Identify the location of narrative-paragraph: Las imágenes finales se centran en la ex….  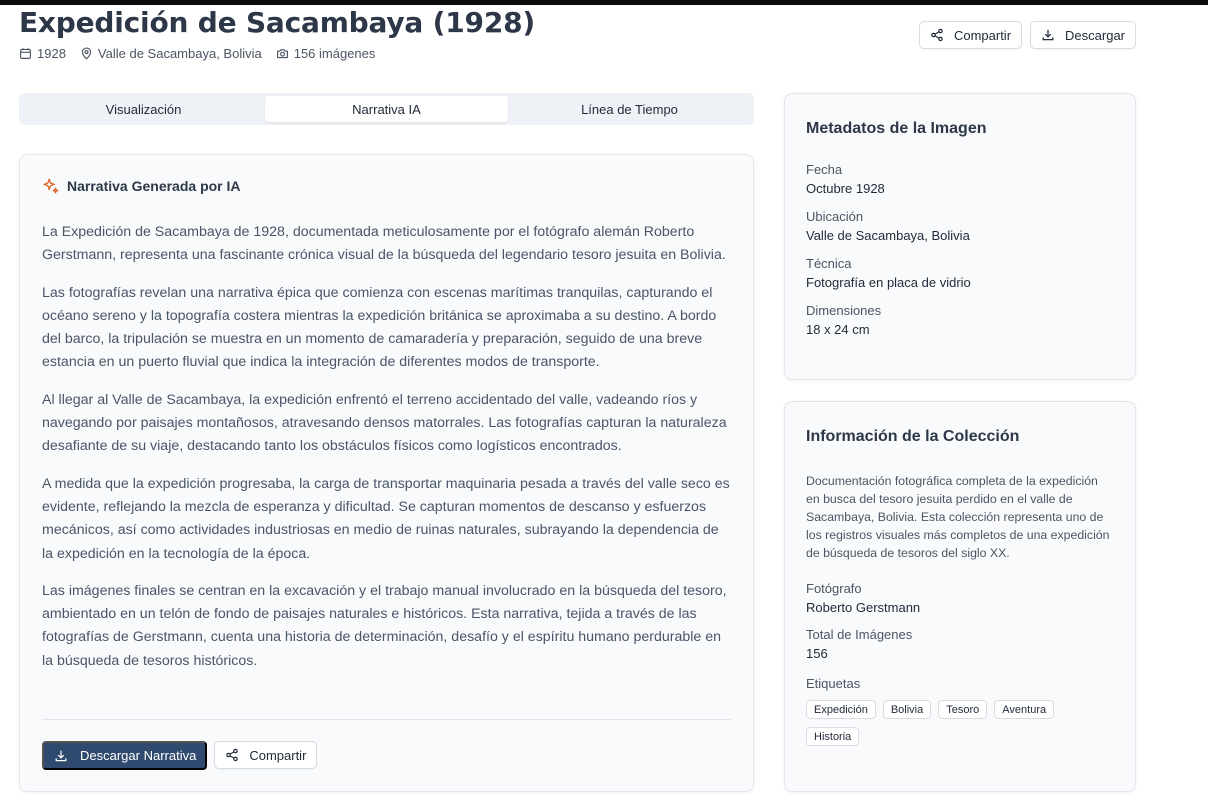
(384, 625).